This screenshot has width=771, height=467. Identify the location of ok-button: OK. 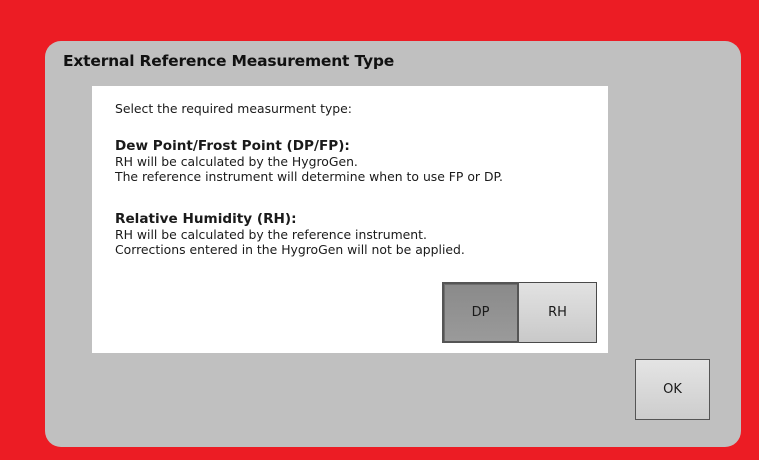
(672, 389).